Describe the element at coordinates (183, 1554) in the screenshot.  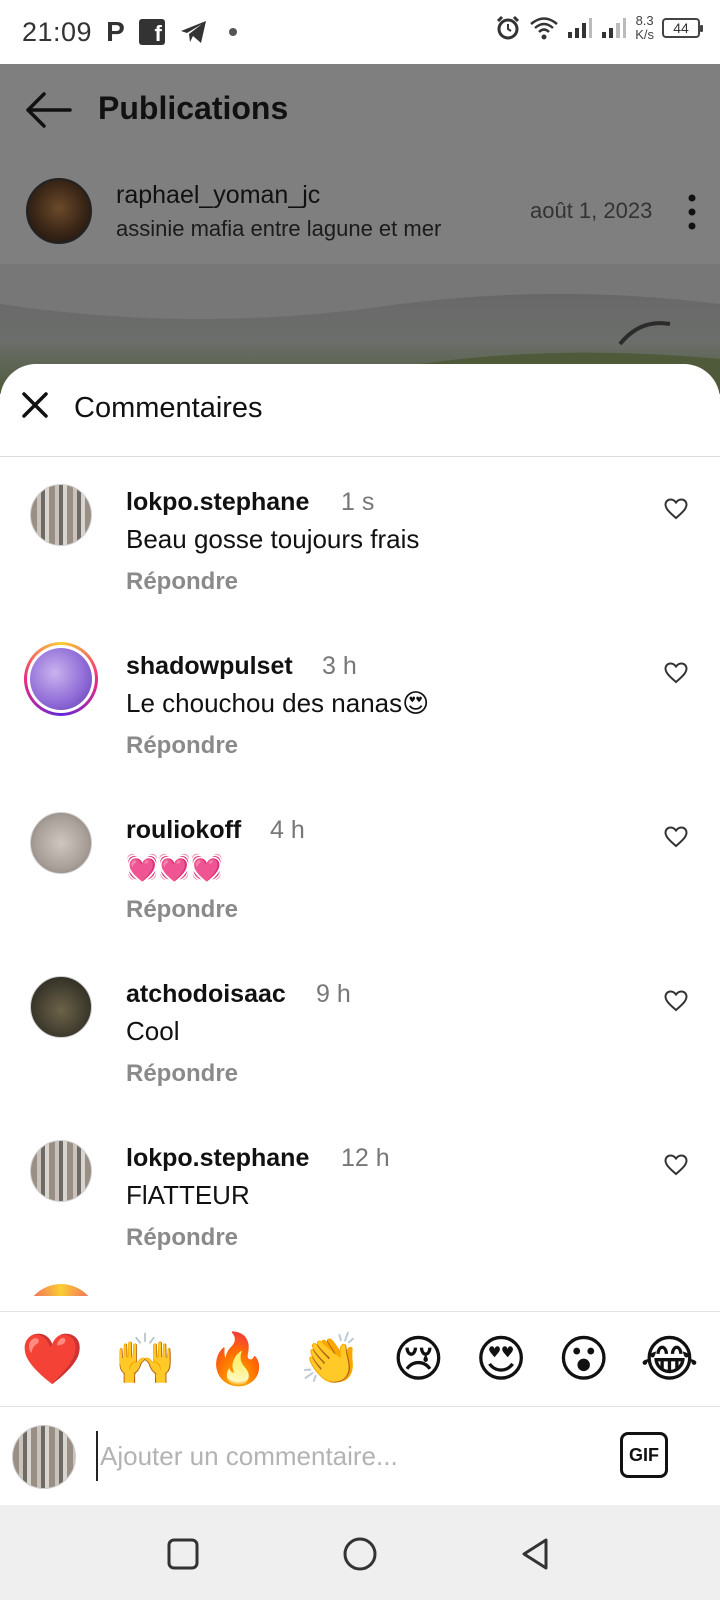
I see `recents-square-icon` at that location.